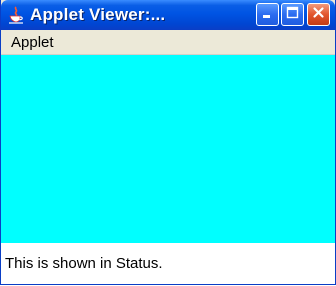 This screenshot has width=336, height=286. I want to click on close-button, so click(318, 14).